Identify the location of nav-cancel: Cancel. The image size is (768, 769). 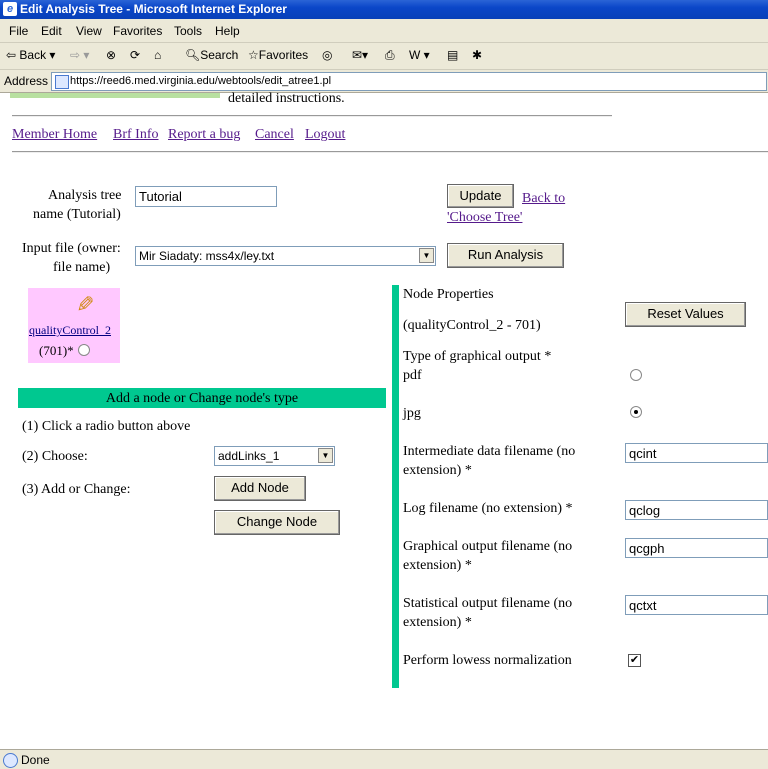
(274, 135).